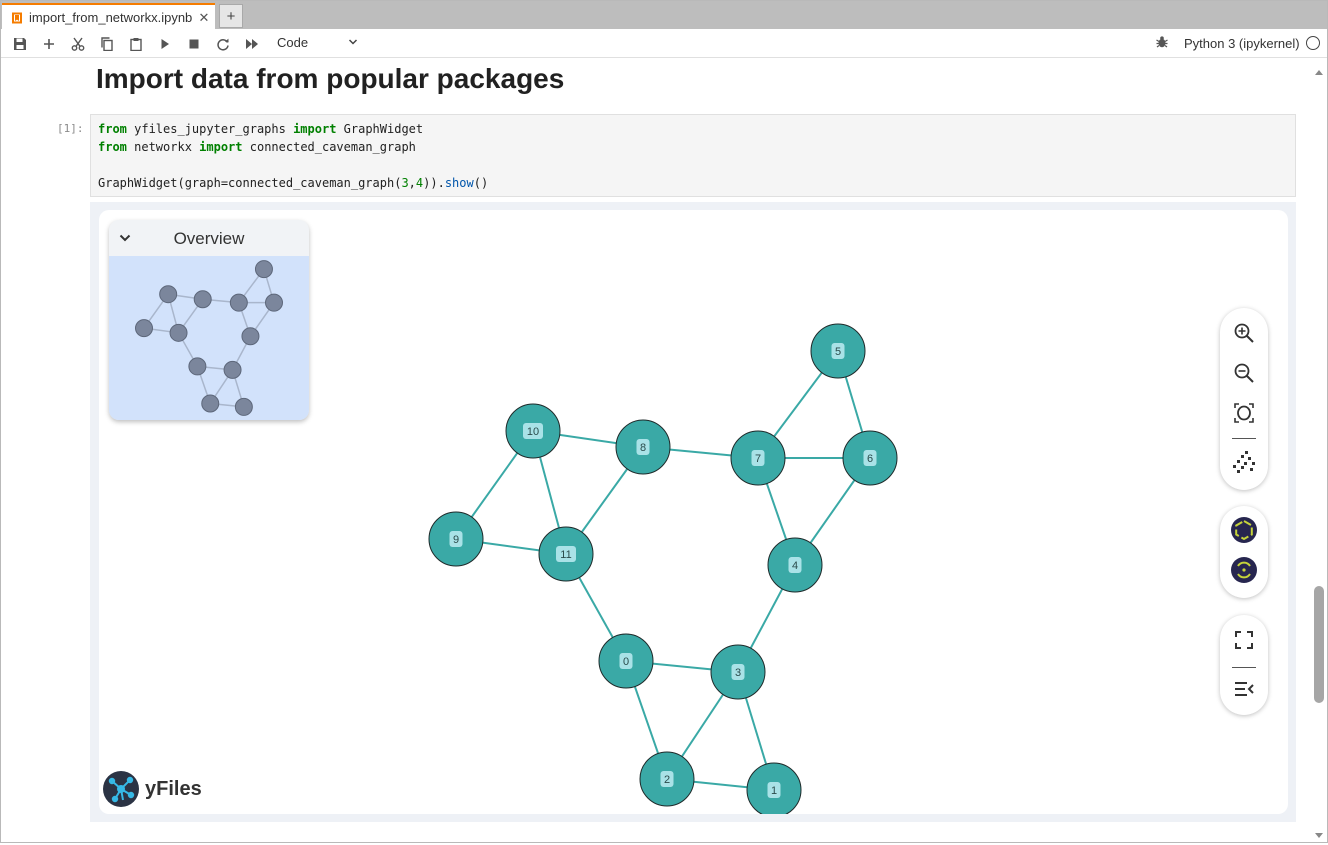 The image size is (1328, 845). Describe the element at coordinates (1319, 450) in the screenshot. I see `notebook-scrollbar` at that location.